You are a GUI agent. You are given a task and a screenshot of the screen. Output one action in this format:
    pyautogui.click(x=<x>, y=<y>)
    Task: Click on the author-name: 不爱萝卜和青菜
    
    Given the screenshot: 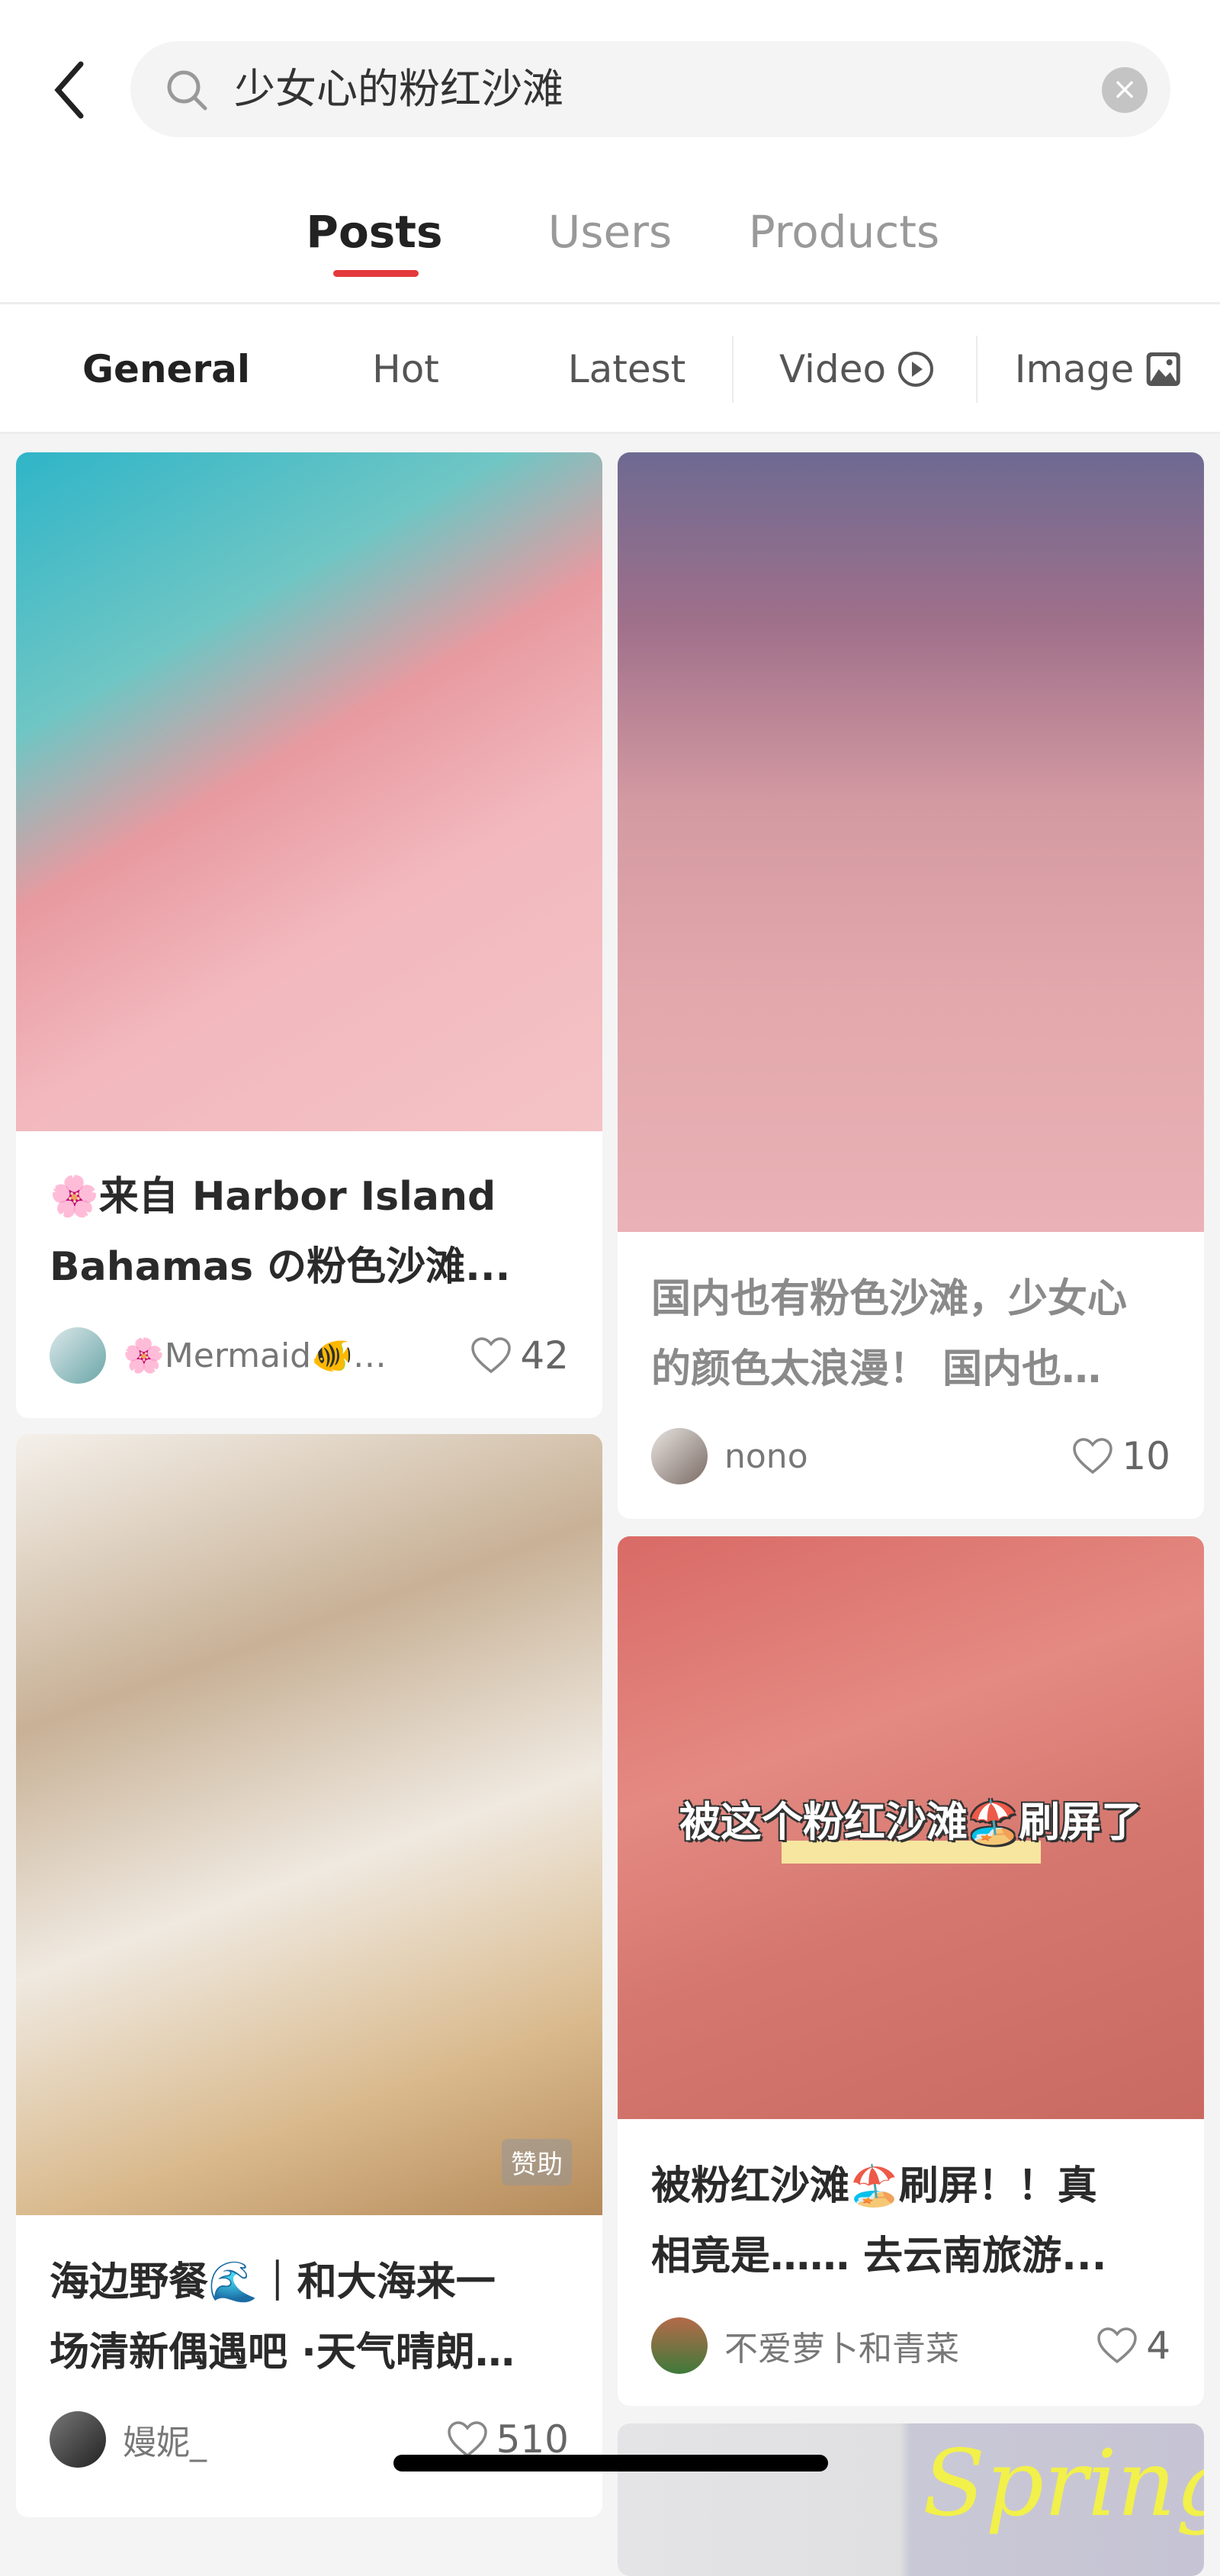 What is the action you would take?
    pyautogui.click(x=910, y=2345)
    